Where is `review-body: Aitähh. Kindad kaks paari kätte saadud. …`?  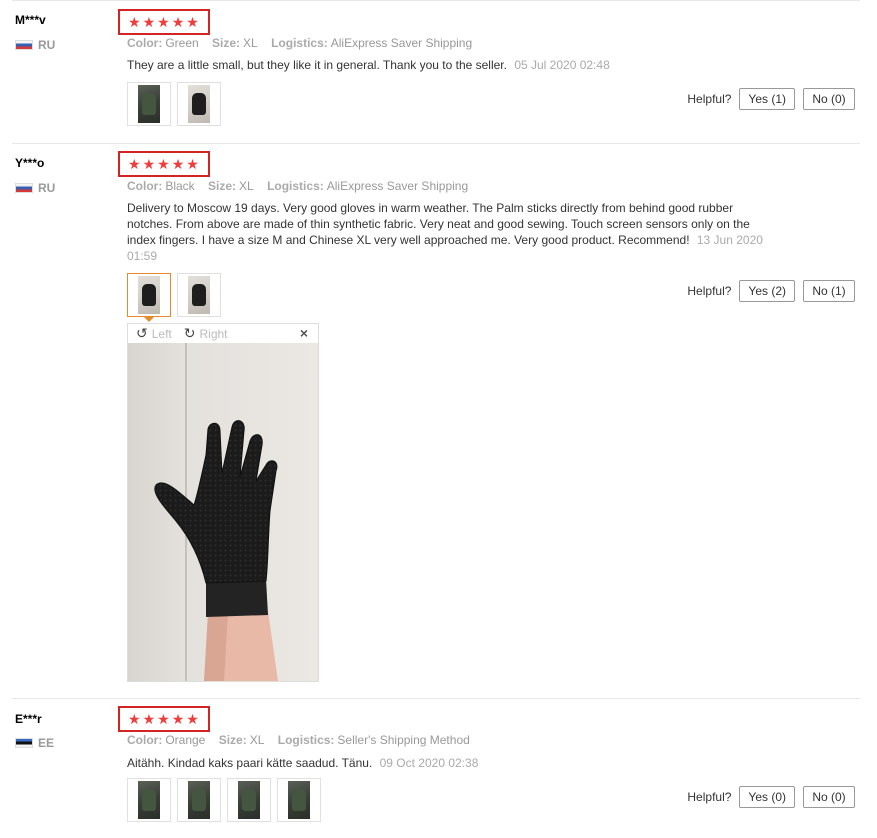
review-body: Aitähh. Kindad kaks paari kätte saadud. … is located at coordinates (250, 763).